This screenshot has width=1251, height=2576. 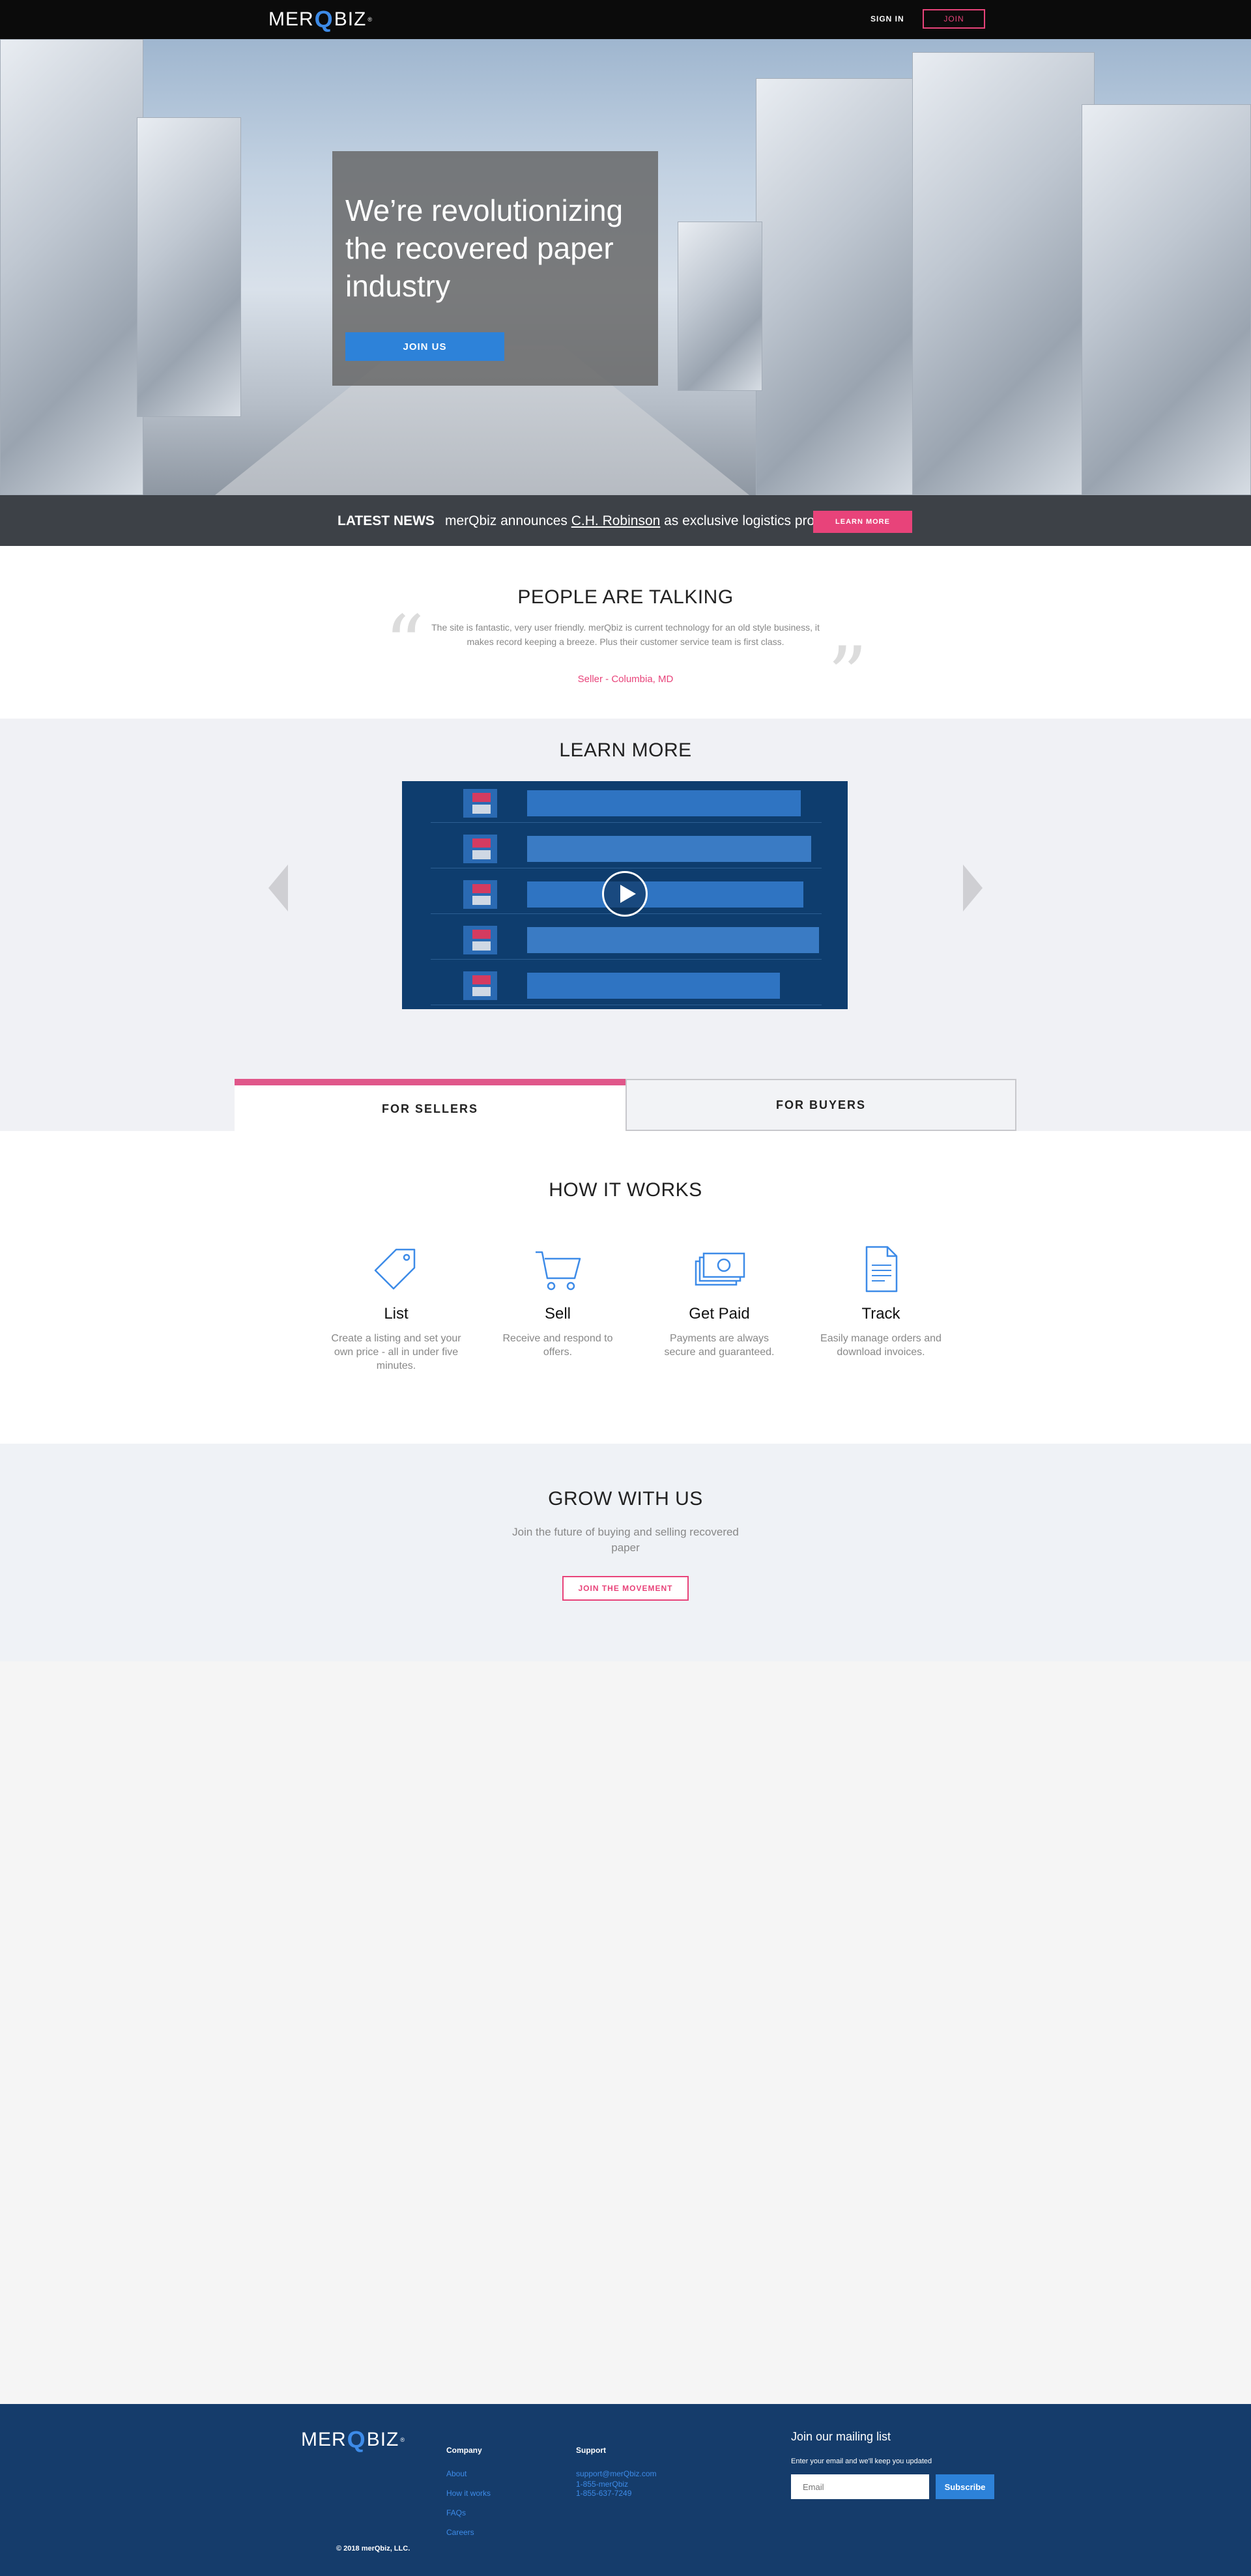 What do you see at coordinates (387, 520) in the screenshot?
I see `news-label: LATEST NEWS` at bounding box center [387, 520].